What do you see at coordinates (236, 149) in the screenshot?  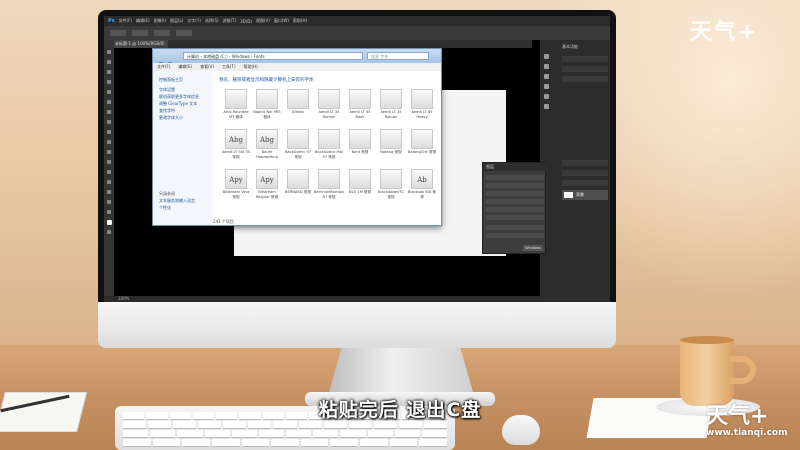 I see `font-tile: Abg Aemit LT Std 55 常规` at bounding box center [236, 149].